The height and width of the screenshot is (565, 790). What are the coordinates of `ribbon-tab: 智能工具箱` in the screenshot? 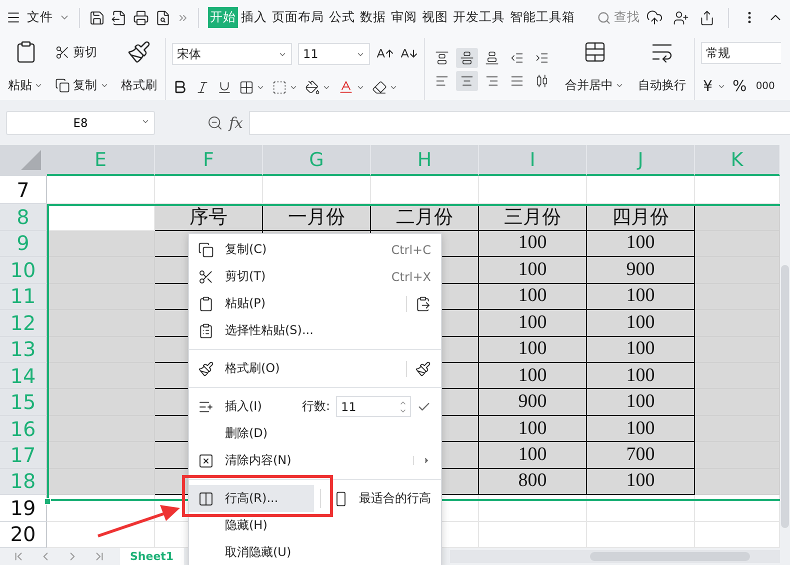 It's located at (542, 17).